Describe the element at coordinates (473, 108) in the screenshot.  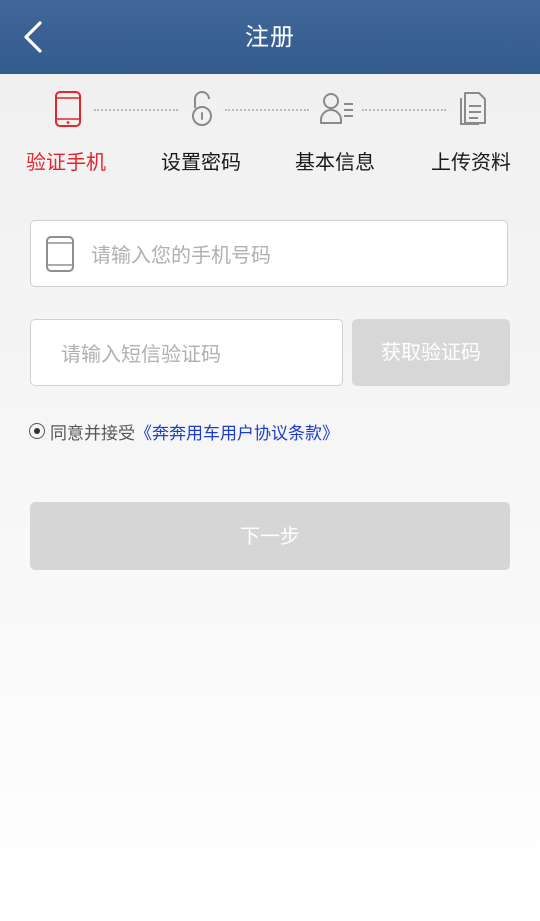
I see `documents-icon` at that location.